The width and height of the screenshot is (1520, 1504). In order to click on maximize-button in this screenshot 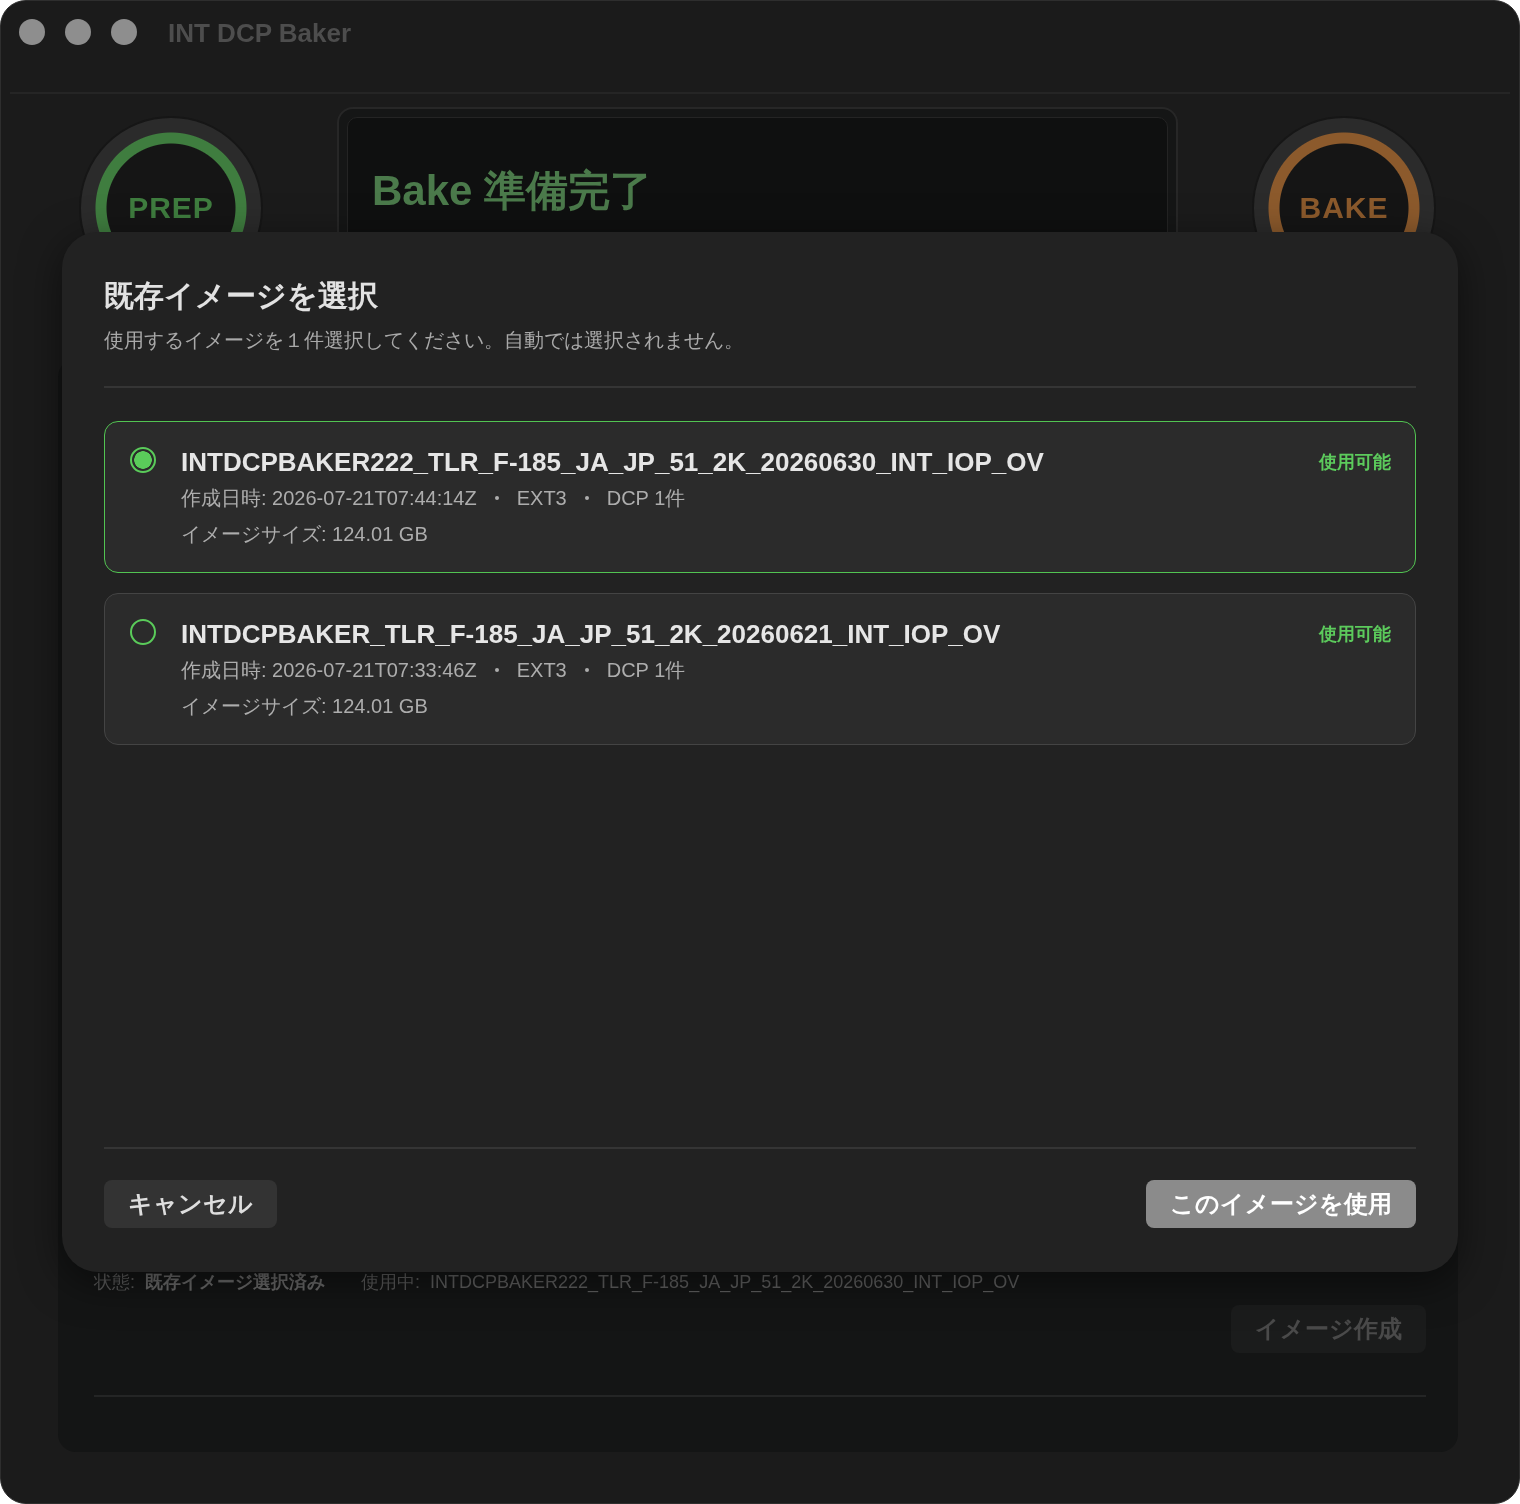, I will do `click(124, 32)`.